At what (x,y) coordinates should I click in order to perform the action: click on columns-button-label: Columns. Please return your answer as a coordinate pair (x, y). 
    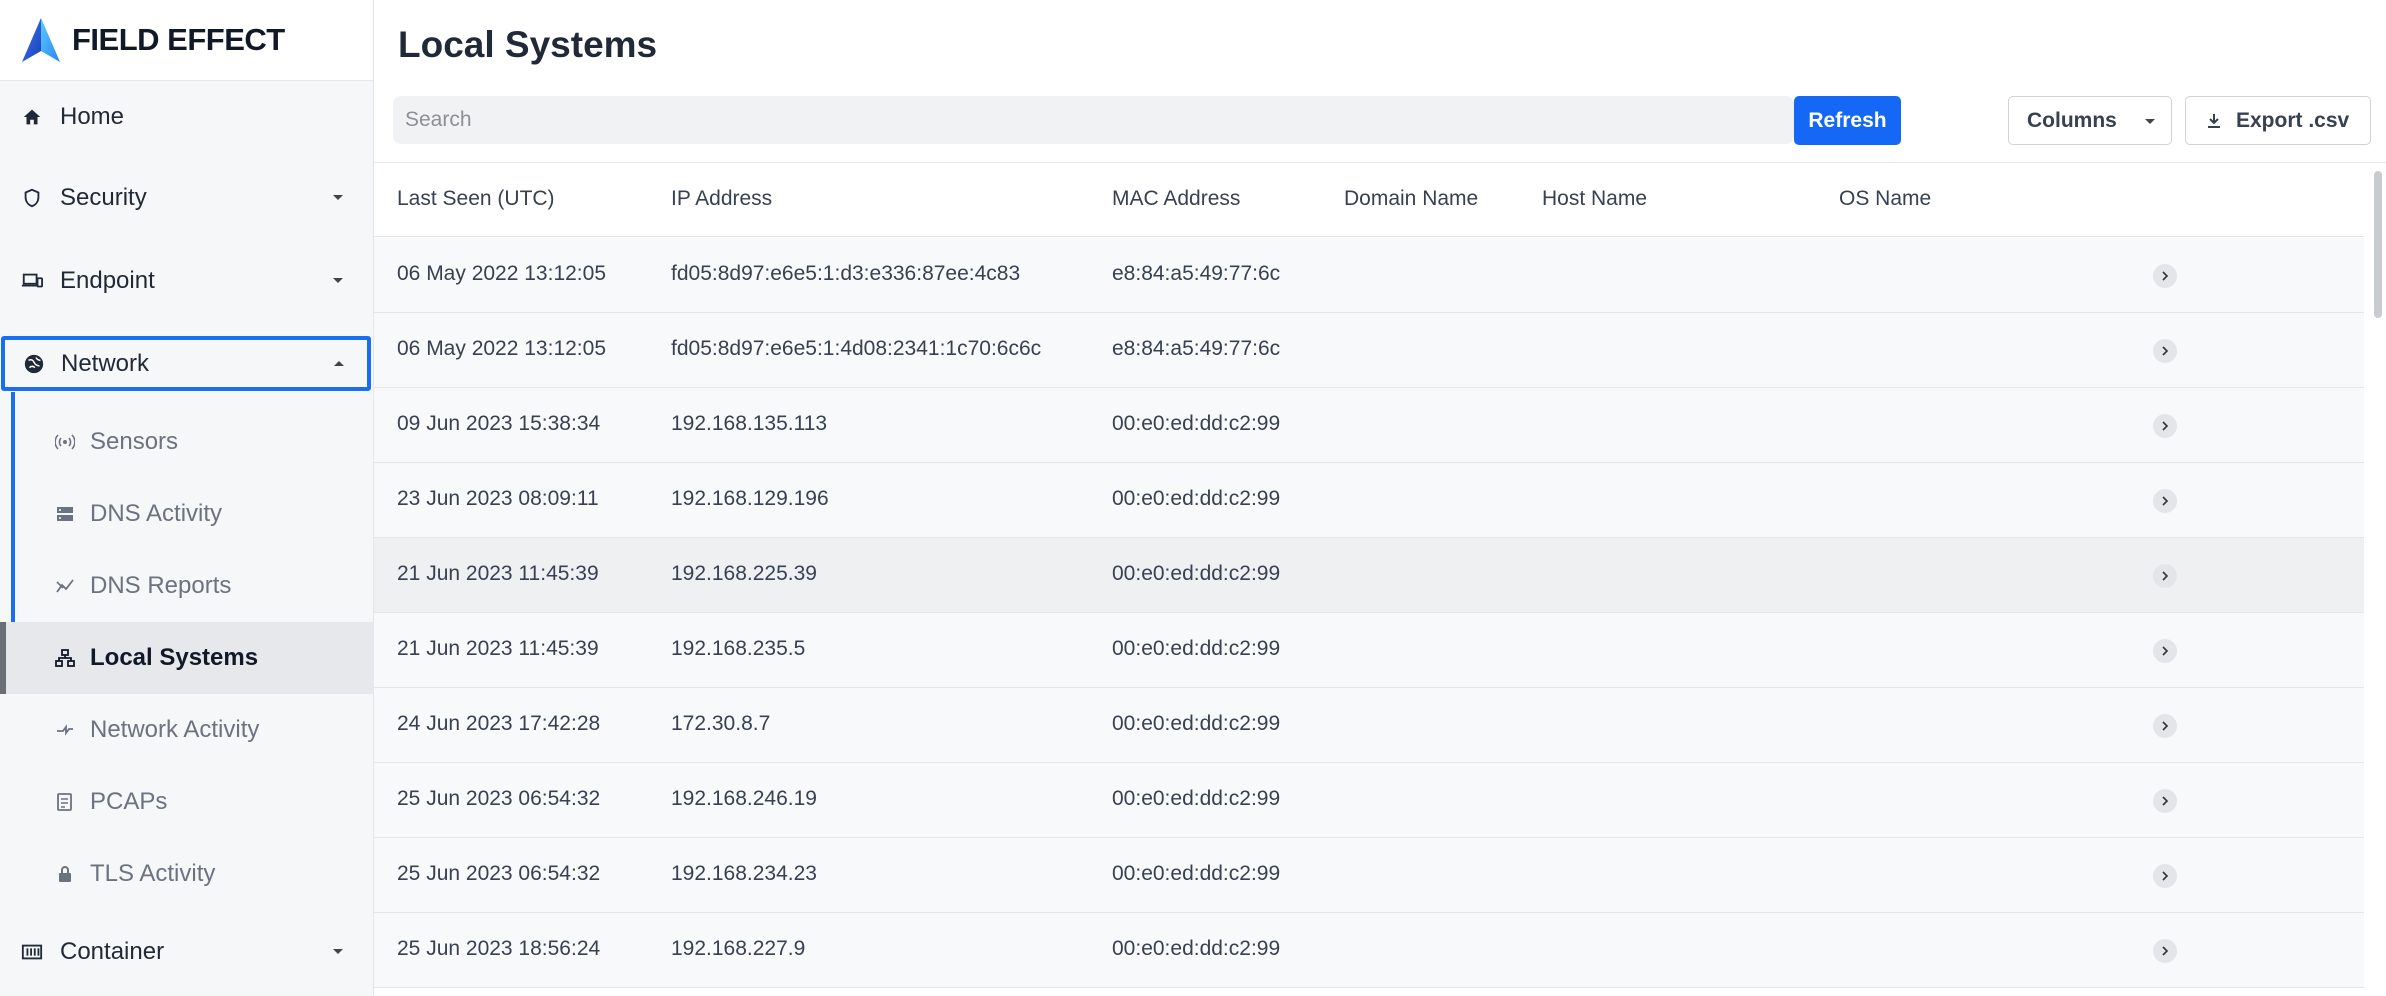
    Looking at the image, I should click on (2072, 120).